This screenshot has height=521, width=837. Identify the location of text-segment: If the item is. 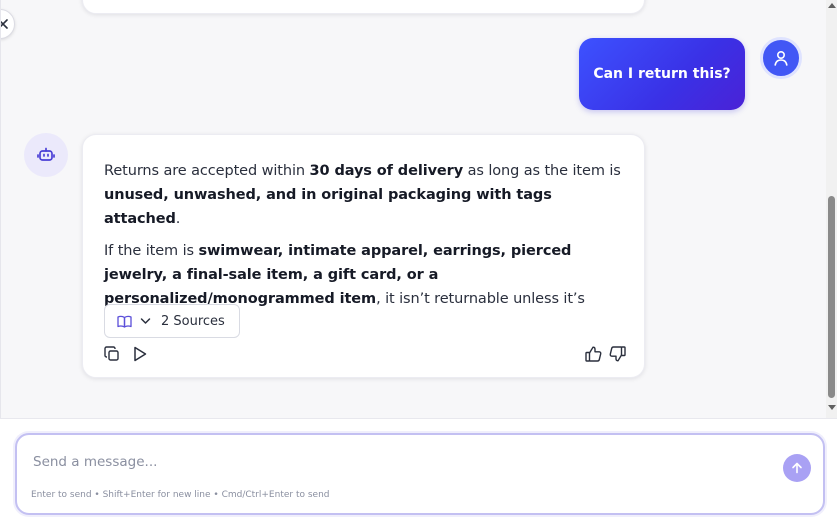
(151, 251).